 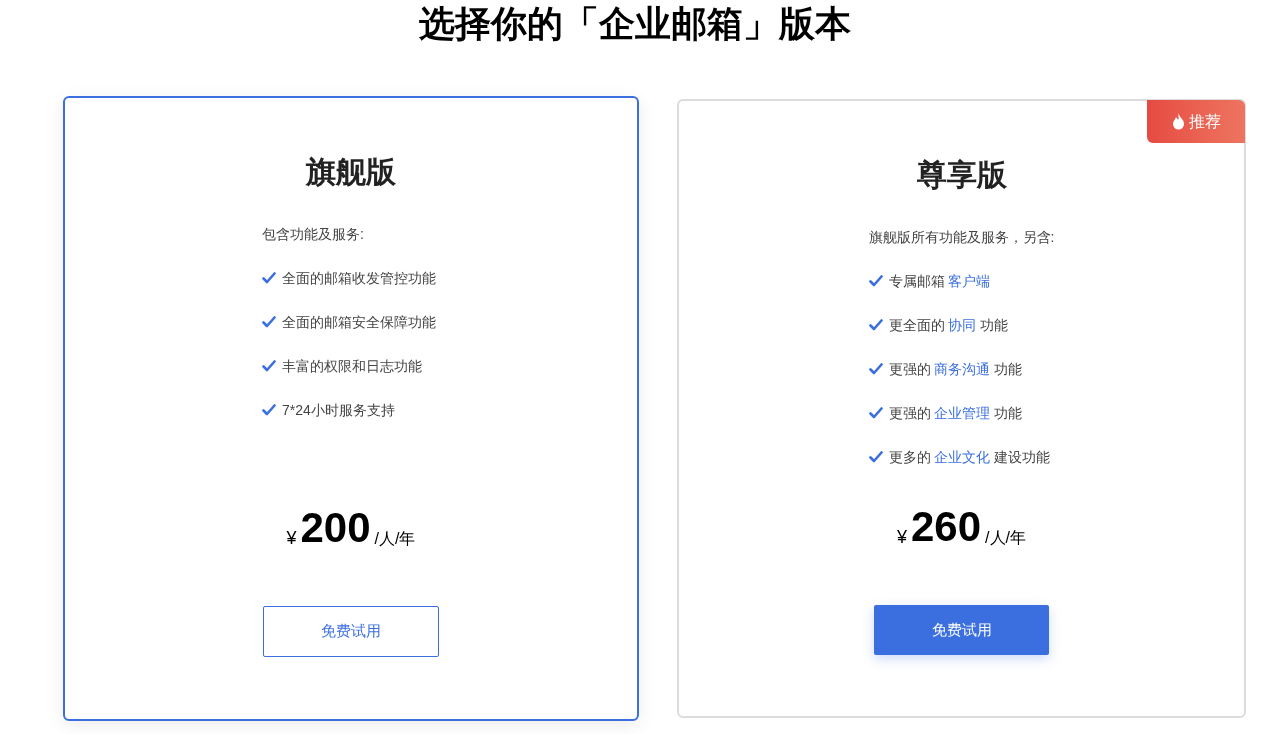 I want to click on price: 200, so click(x=335, y=528).